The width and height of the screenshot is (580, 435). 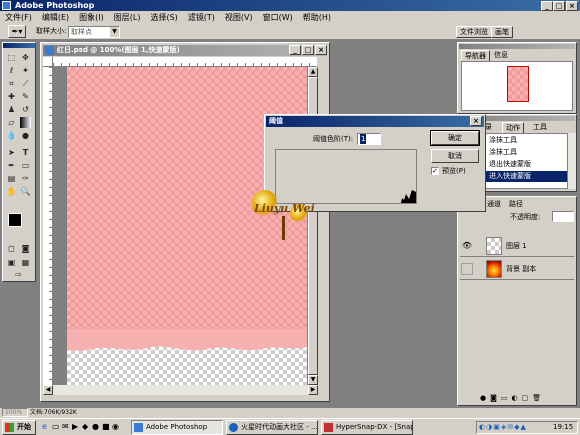 I want to click on eye-icon: 👁, so click(x=467, y=246).